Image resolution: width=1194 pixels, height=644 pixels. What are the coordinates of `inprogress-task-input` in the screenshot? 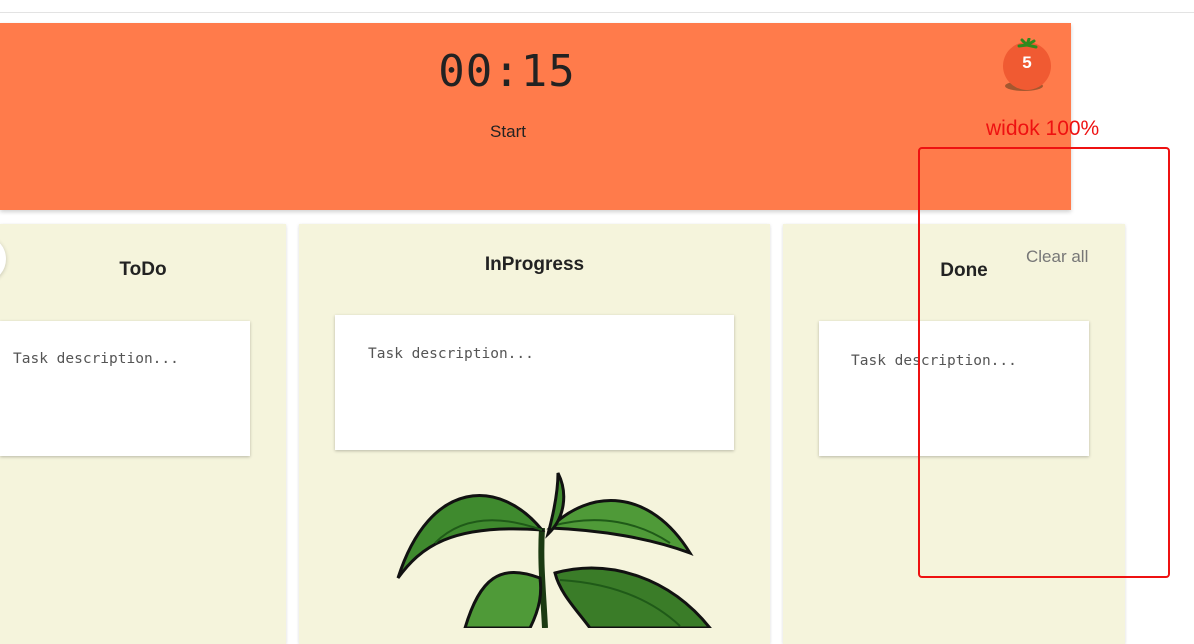 It's located at (534, 382).